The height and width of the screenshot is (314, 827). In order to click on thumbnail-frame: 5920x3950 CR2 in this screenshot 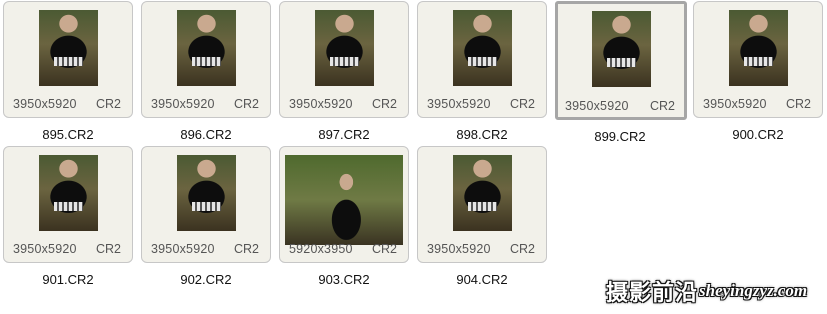, I will do `click(344, 204)`.